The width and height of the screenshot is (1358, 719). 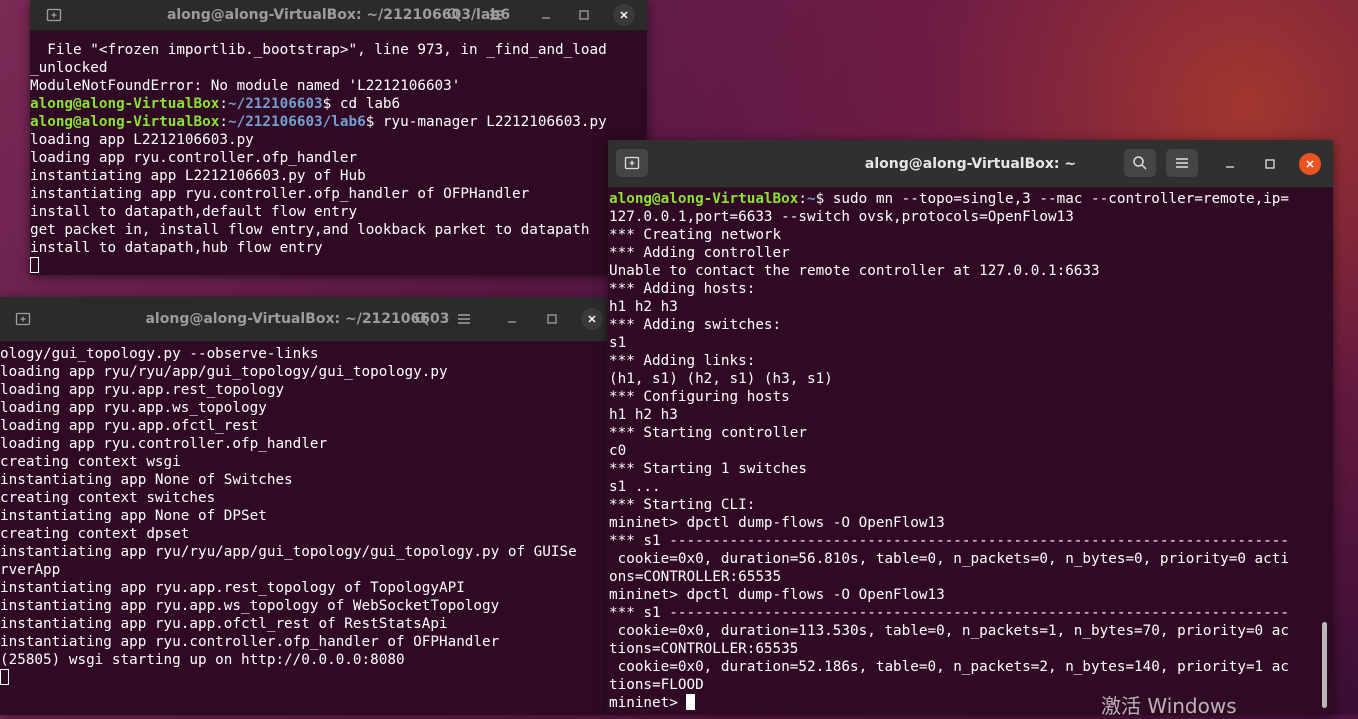 What do you see at coordinates (708, 433) in the screenshot?
I see `terminal-text: *** Starting controller` at bounding box center [708, 433].